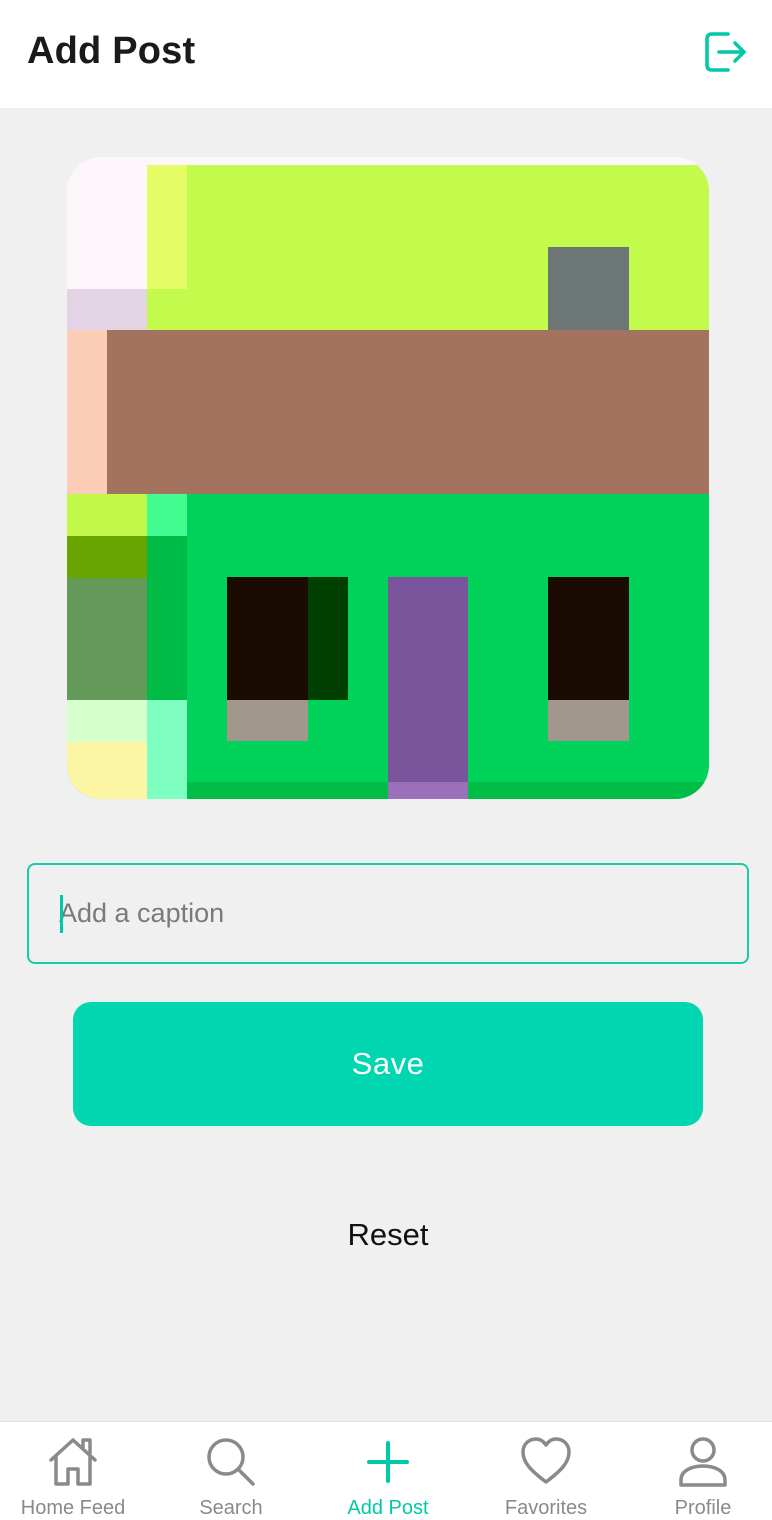 Image resolution: width=772 pixels, height=1520 pixels. I want to click on nav-item-profile: Profile, so click(699, 1471).